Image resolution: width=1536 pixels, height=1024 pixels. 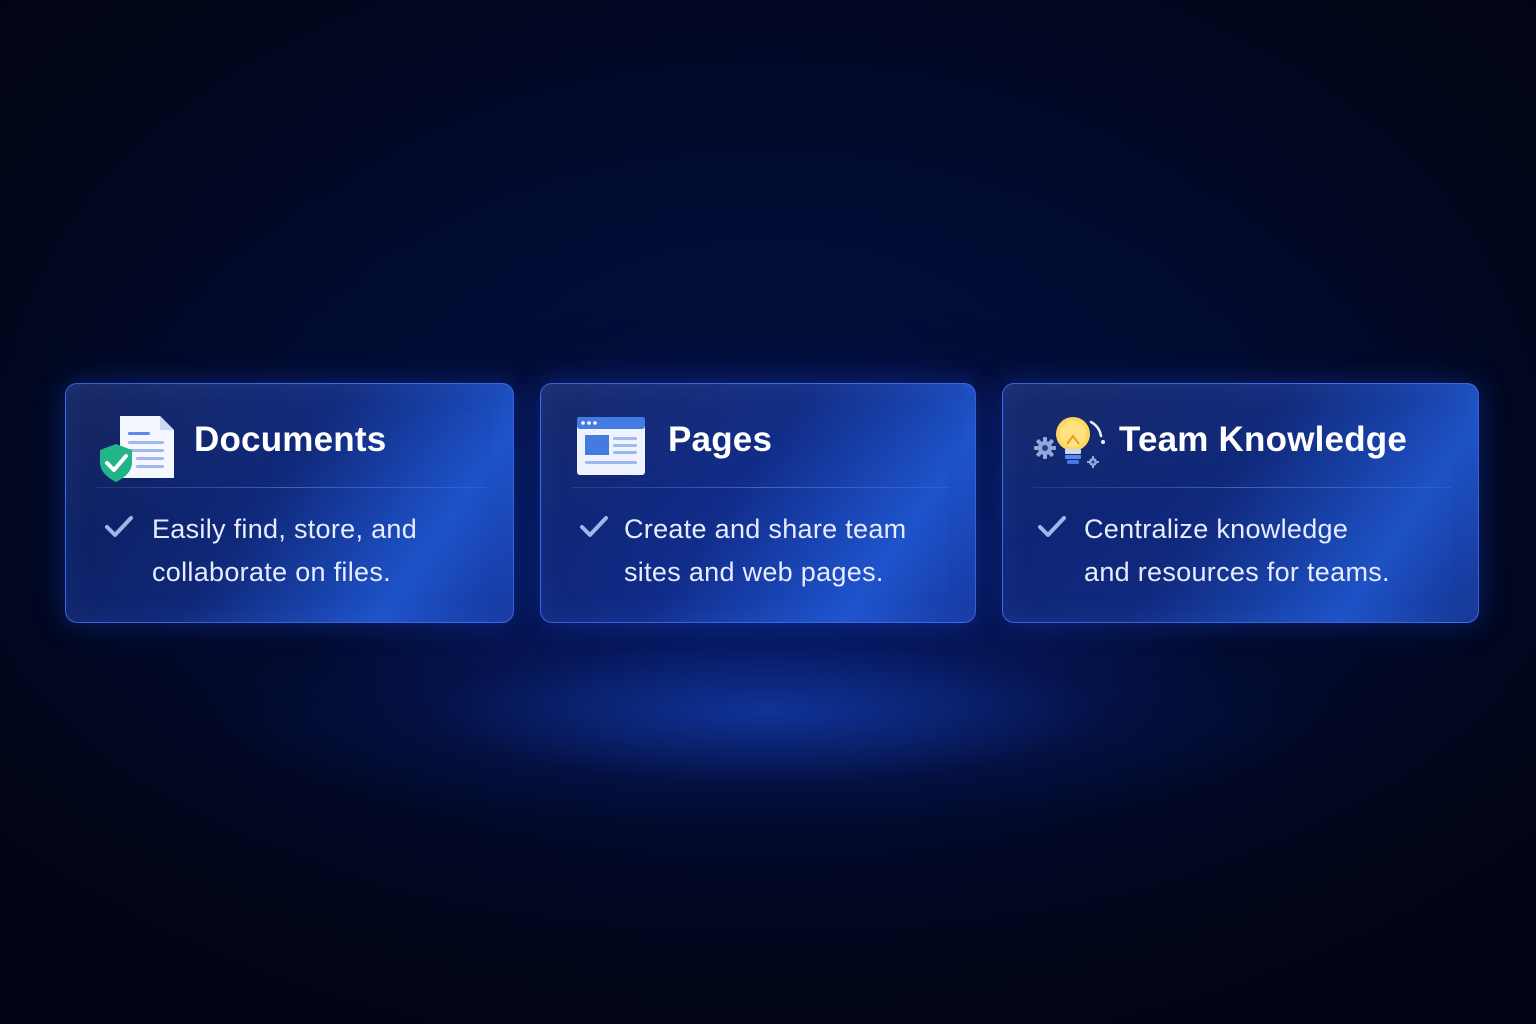 I want to click on document-shield-icon, so click(x=137, y=449).